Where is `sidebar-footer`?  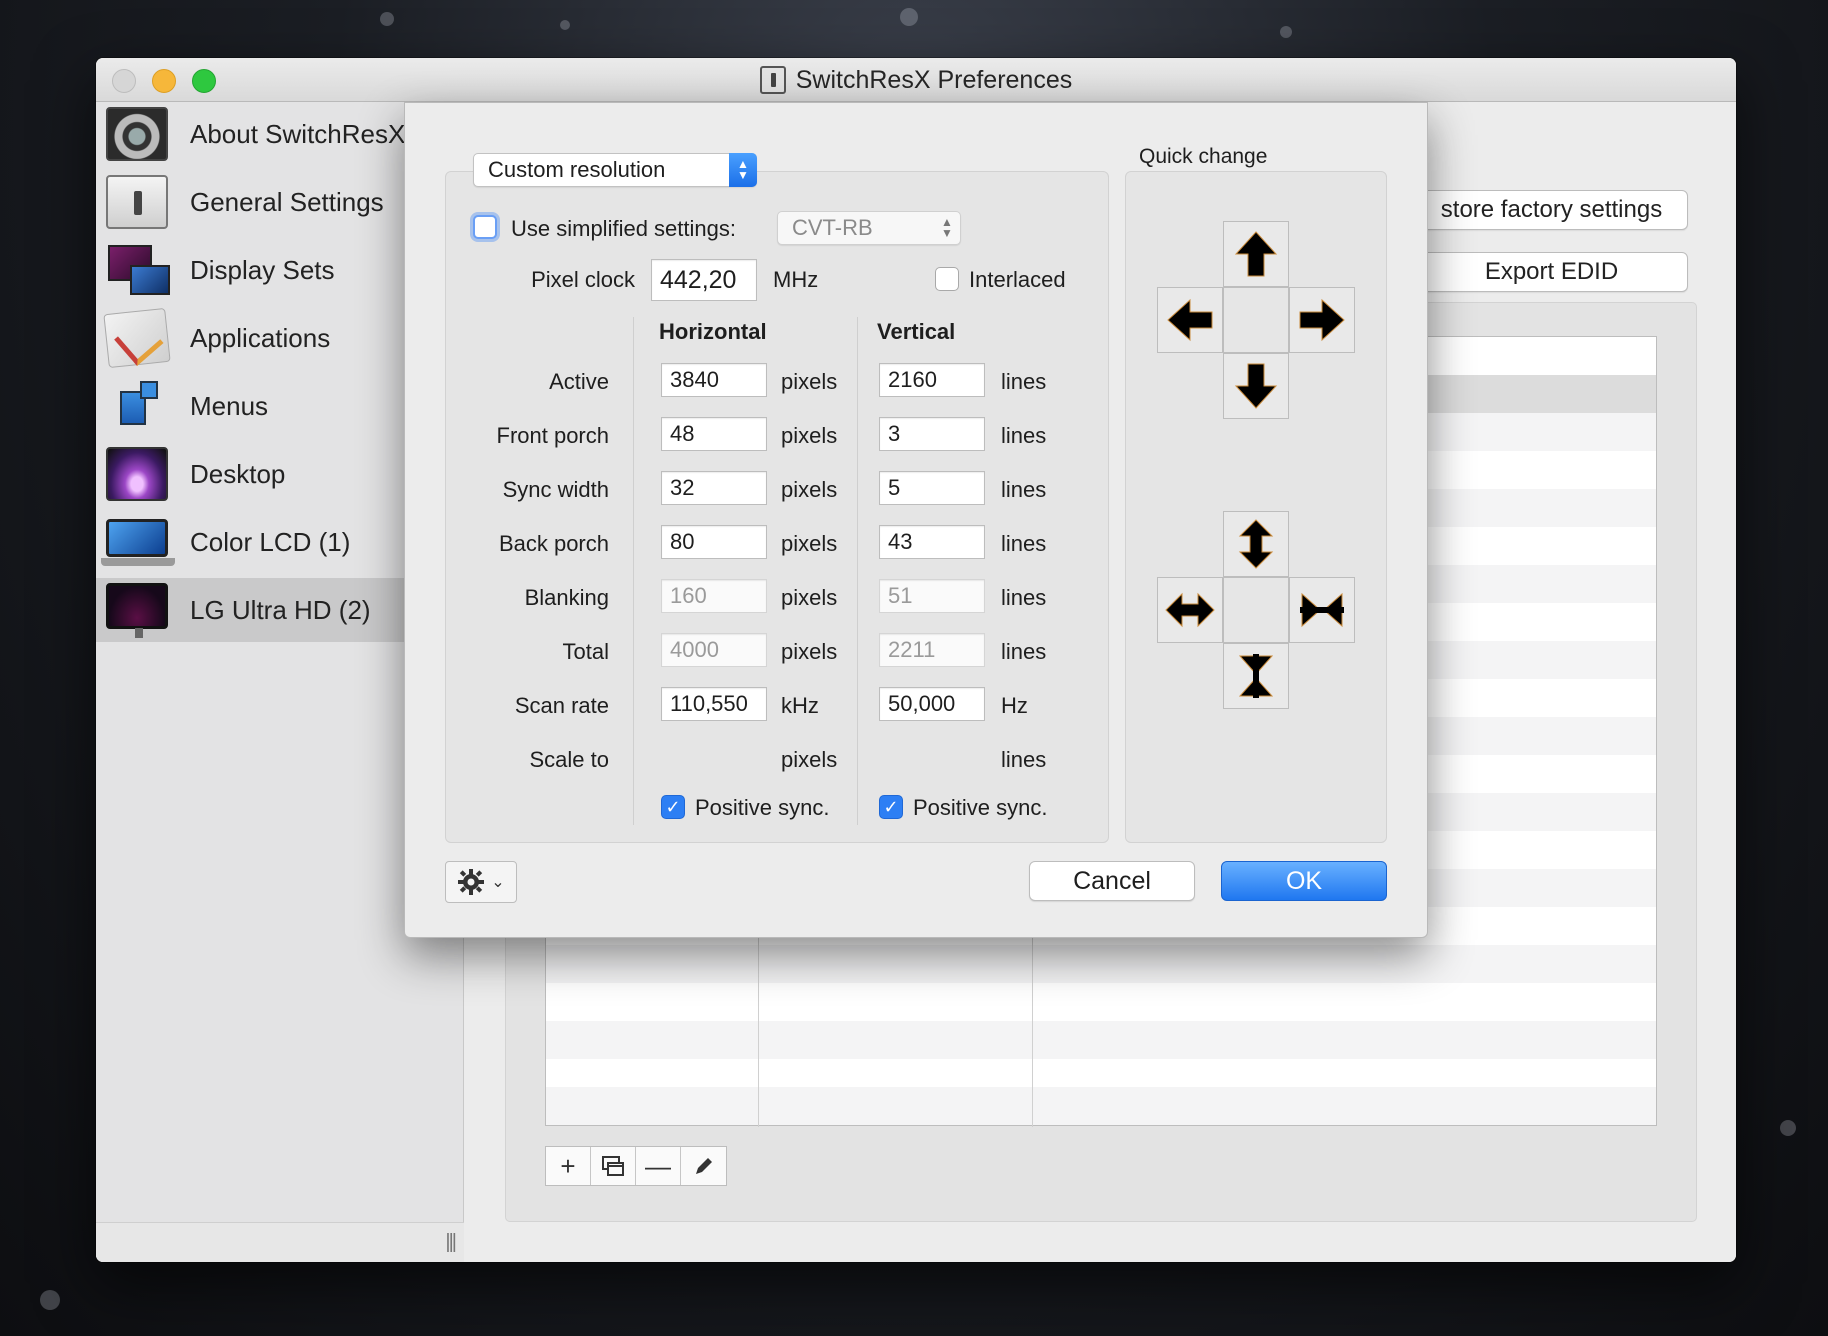
sidebar-footer is located at coordinates (280, 1242).